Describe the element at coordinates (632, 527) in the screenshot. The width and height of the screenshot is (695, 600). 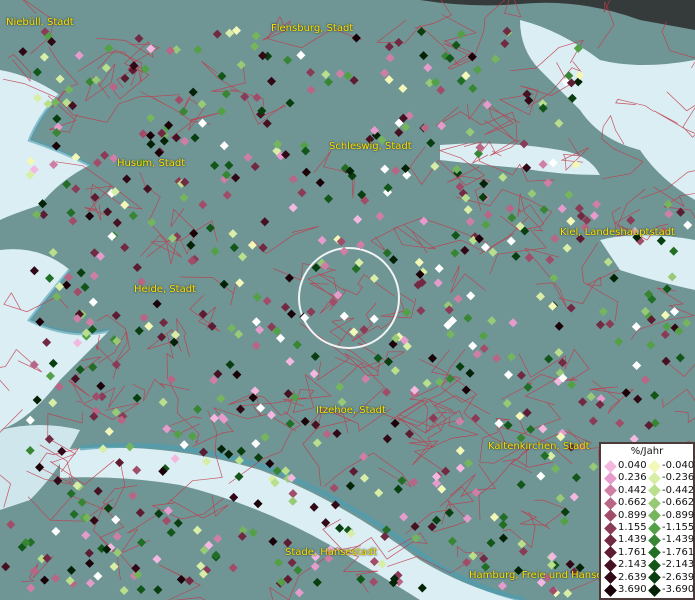
I see `legend-value-pos-5: 1.155` at that location.